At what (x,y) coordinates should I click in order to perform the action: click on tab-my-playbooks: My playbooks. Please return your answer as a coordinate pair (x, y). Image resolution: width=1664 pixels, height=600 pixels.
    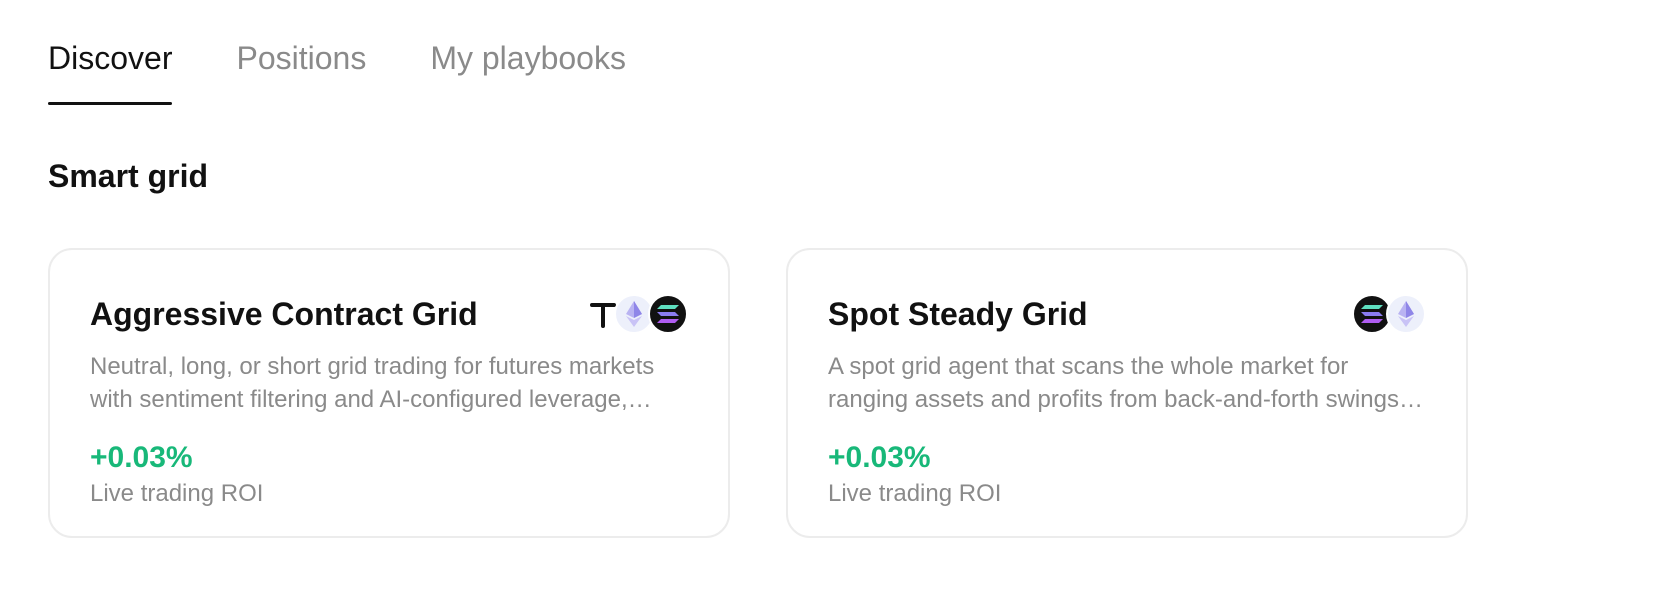
    Looking at the image, I should click on (528, 71).